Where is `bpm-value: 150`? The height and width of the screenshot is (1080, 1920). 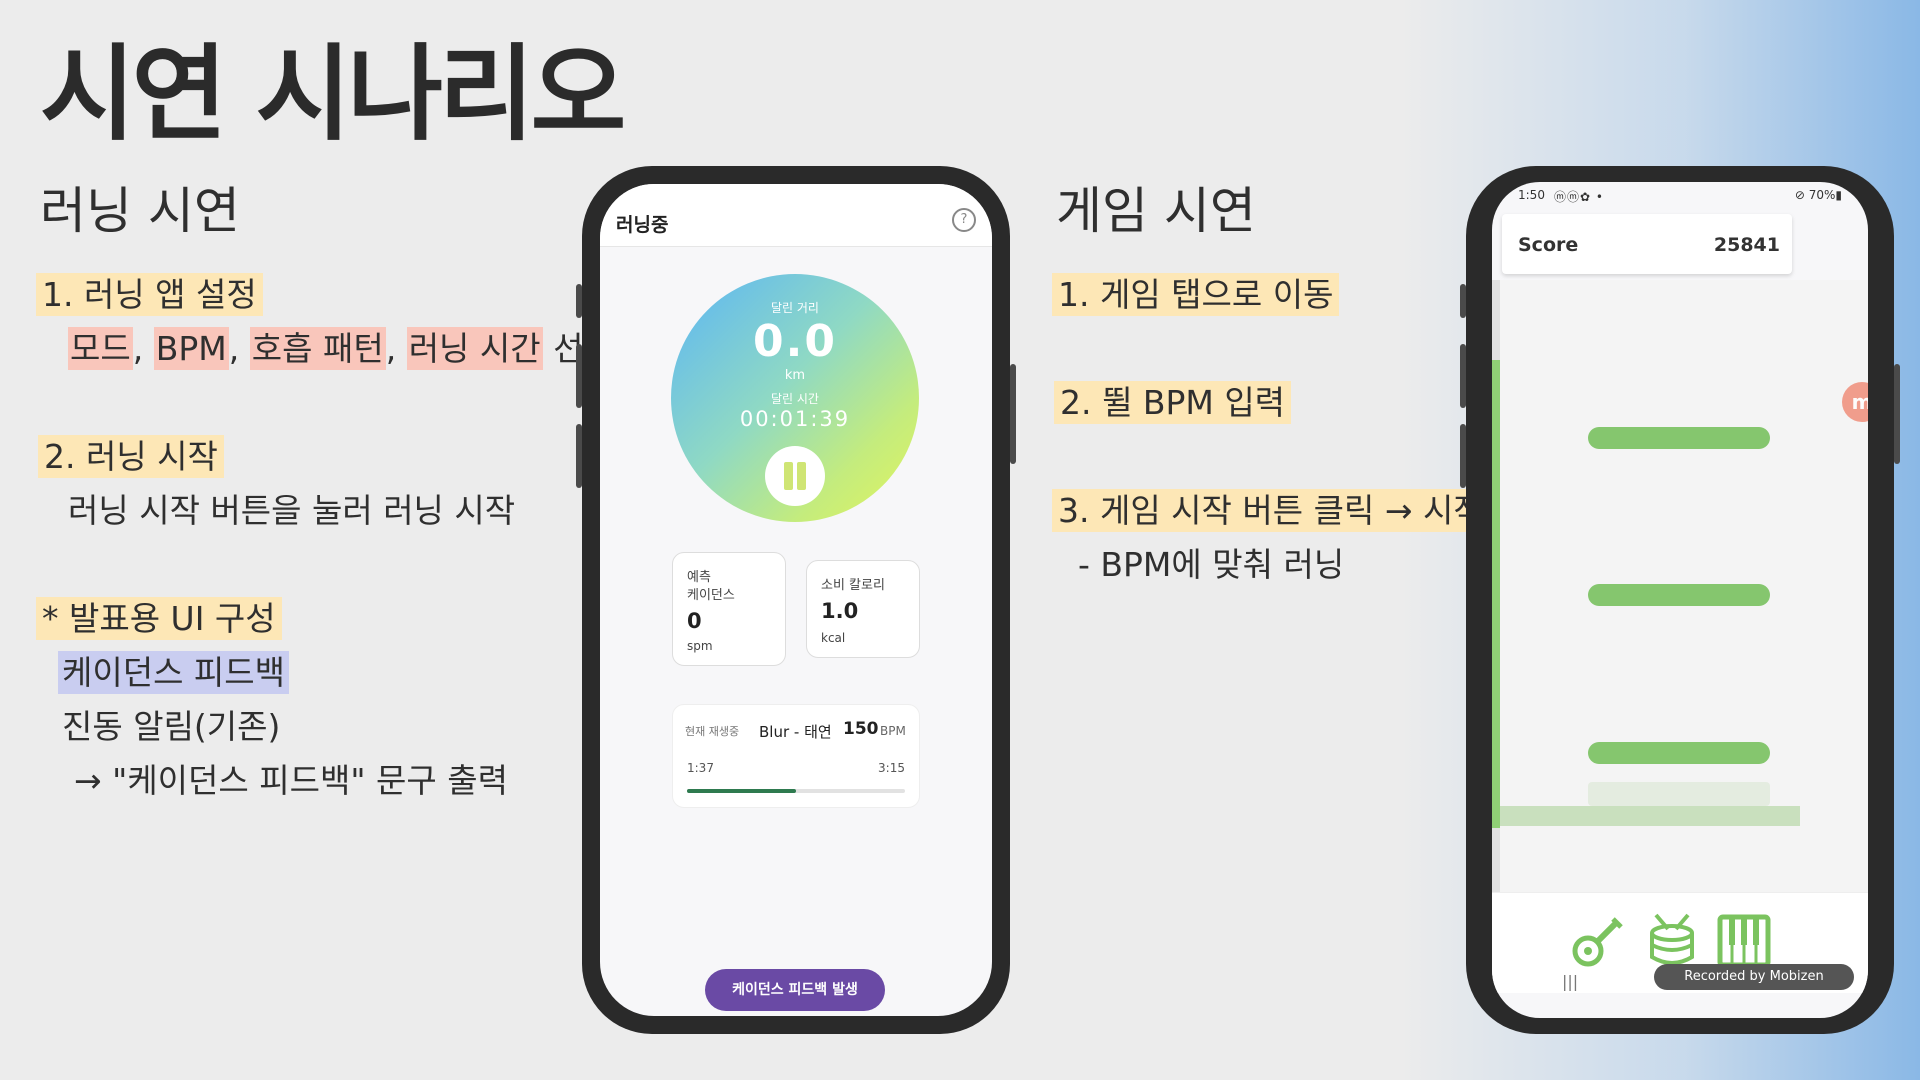
bpm-value: 150 is located at coordinates (861, 729).